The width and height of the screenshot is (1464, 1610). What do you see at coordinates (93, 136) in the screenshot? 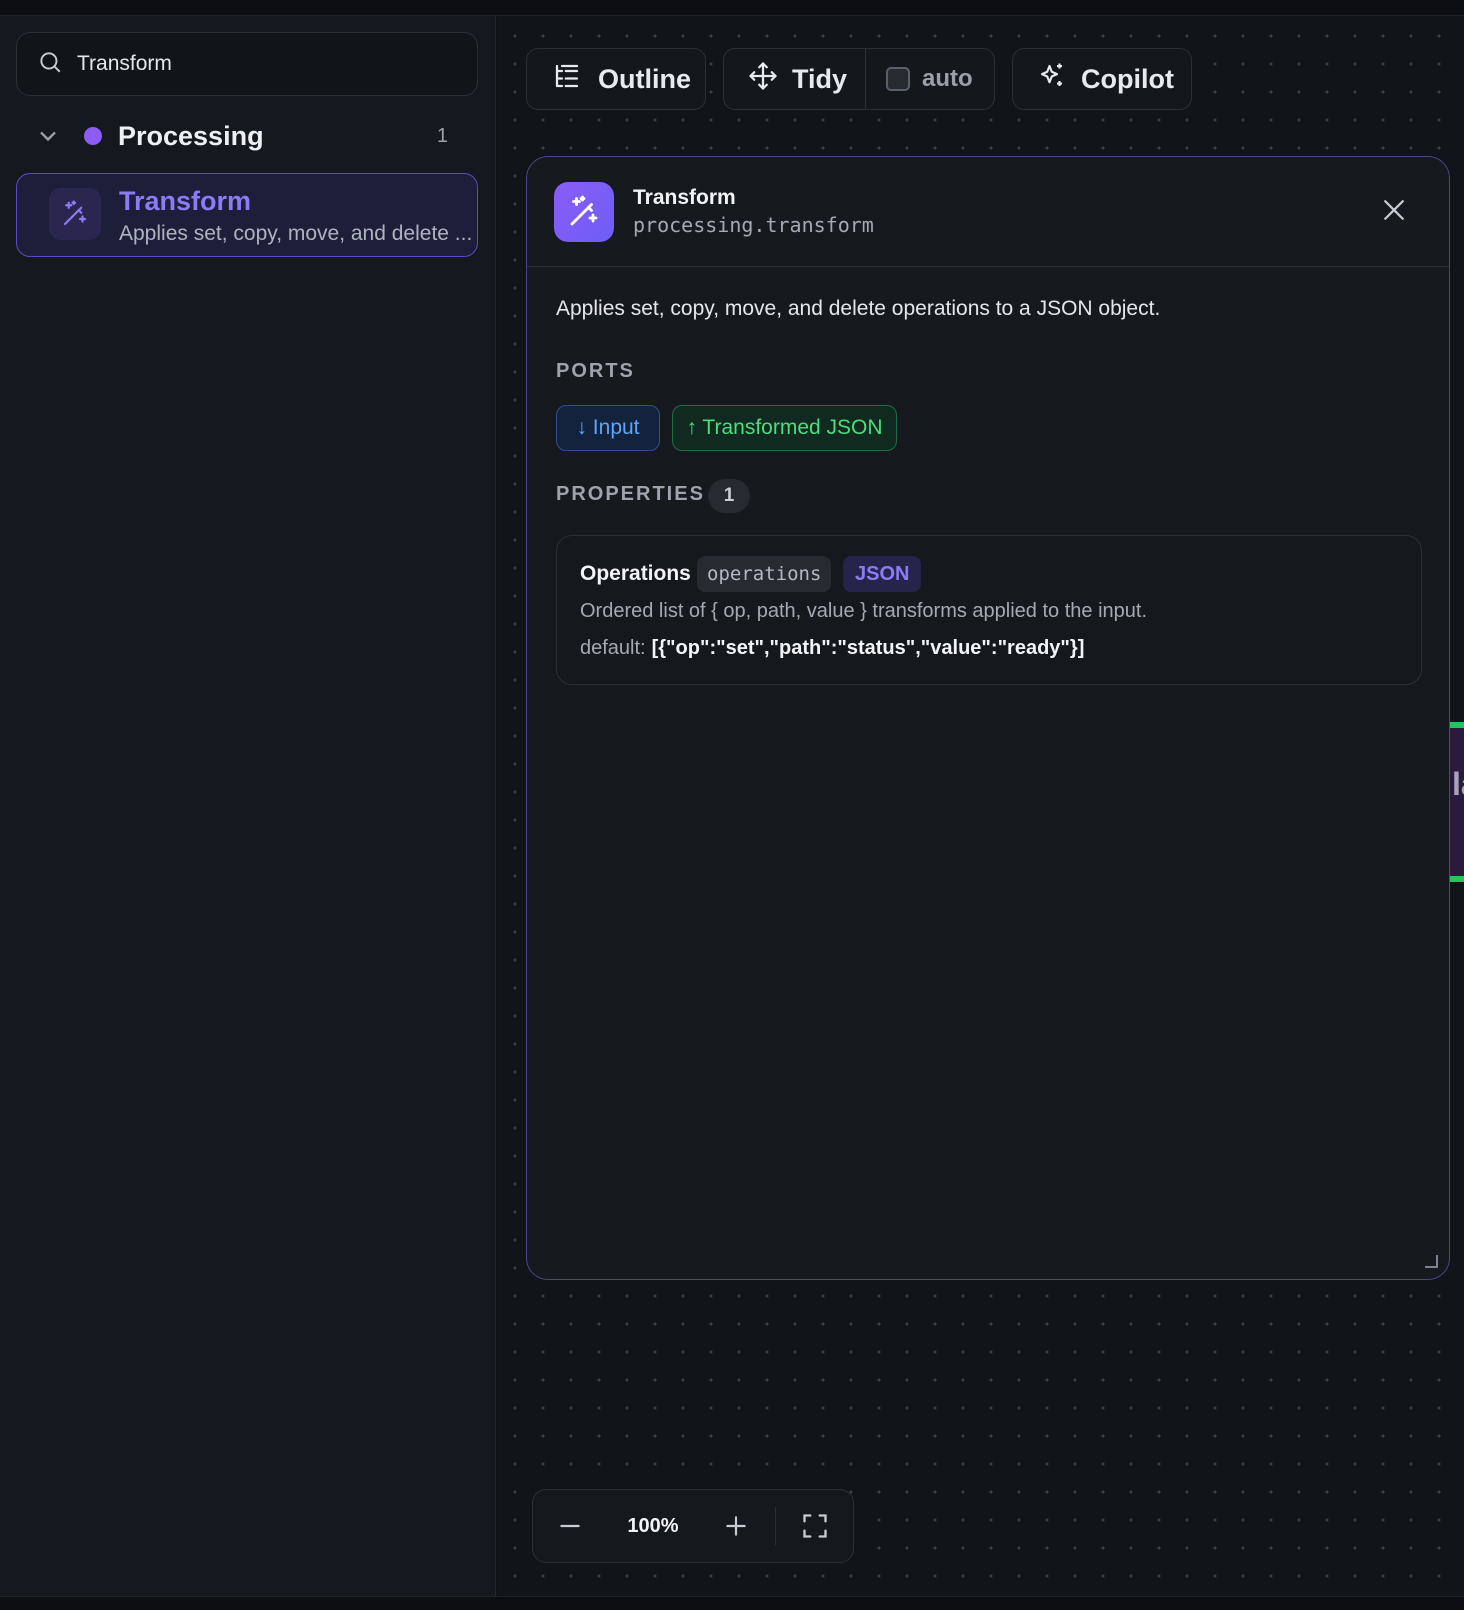
I see `category-color-dot` at bounding box center [93, 136].